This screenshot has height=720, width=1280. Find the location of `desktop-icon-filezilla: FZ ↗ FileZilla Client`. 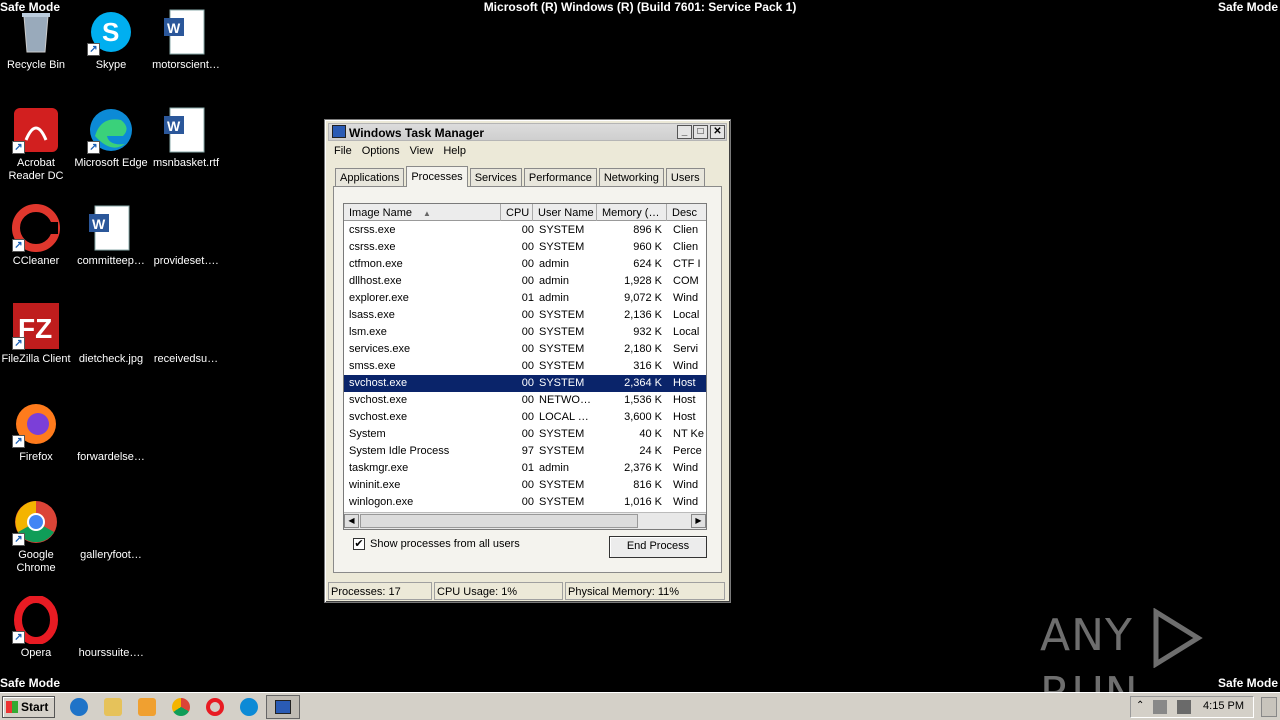

desktop-icon-filezilla: FZ ↗ FileZilla Client is located at coordinates (37, 334).